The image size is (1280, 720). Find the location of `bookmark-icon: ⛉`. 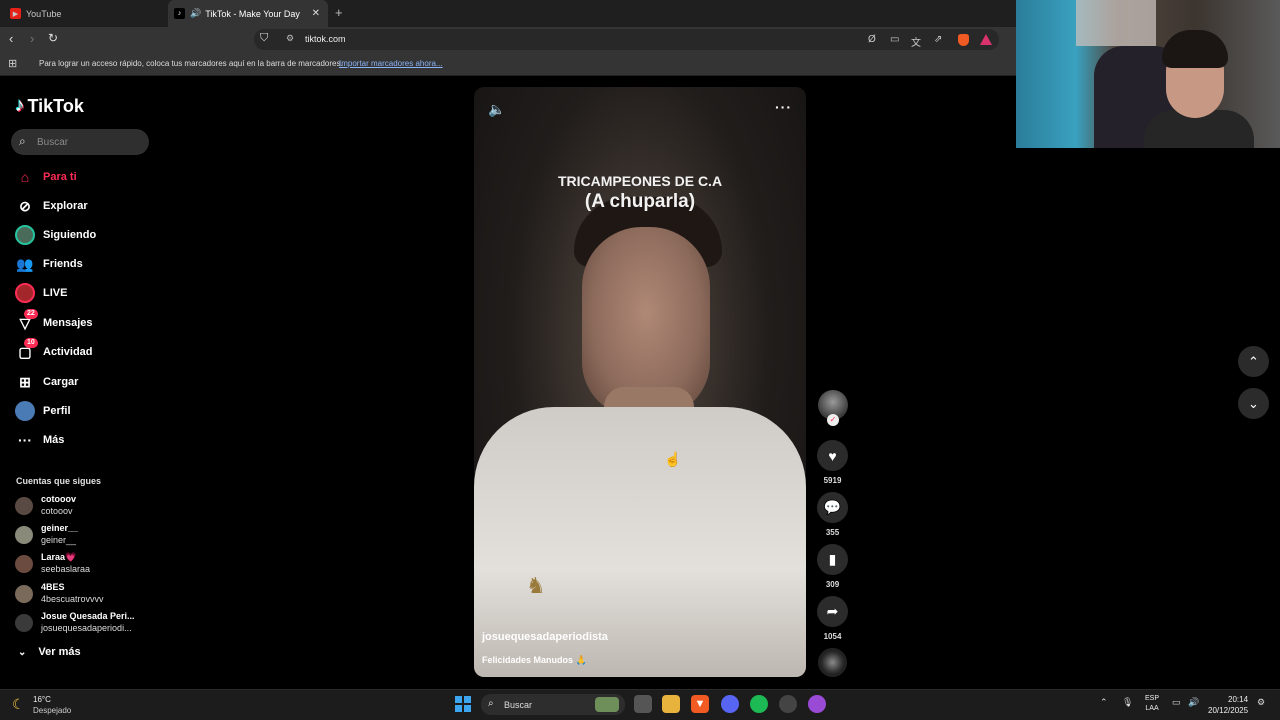

bookmark-icon: ⛉ is located at coordinates (264, 38).